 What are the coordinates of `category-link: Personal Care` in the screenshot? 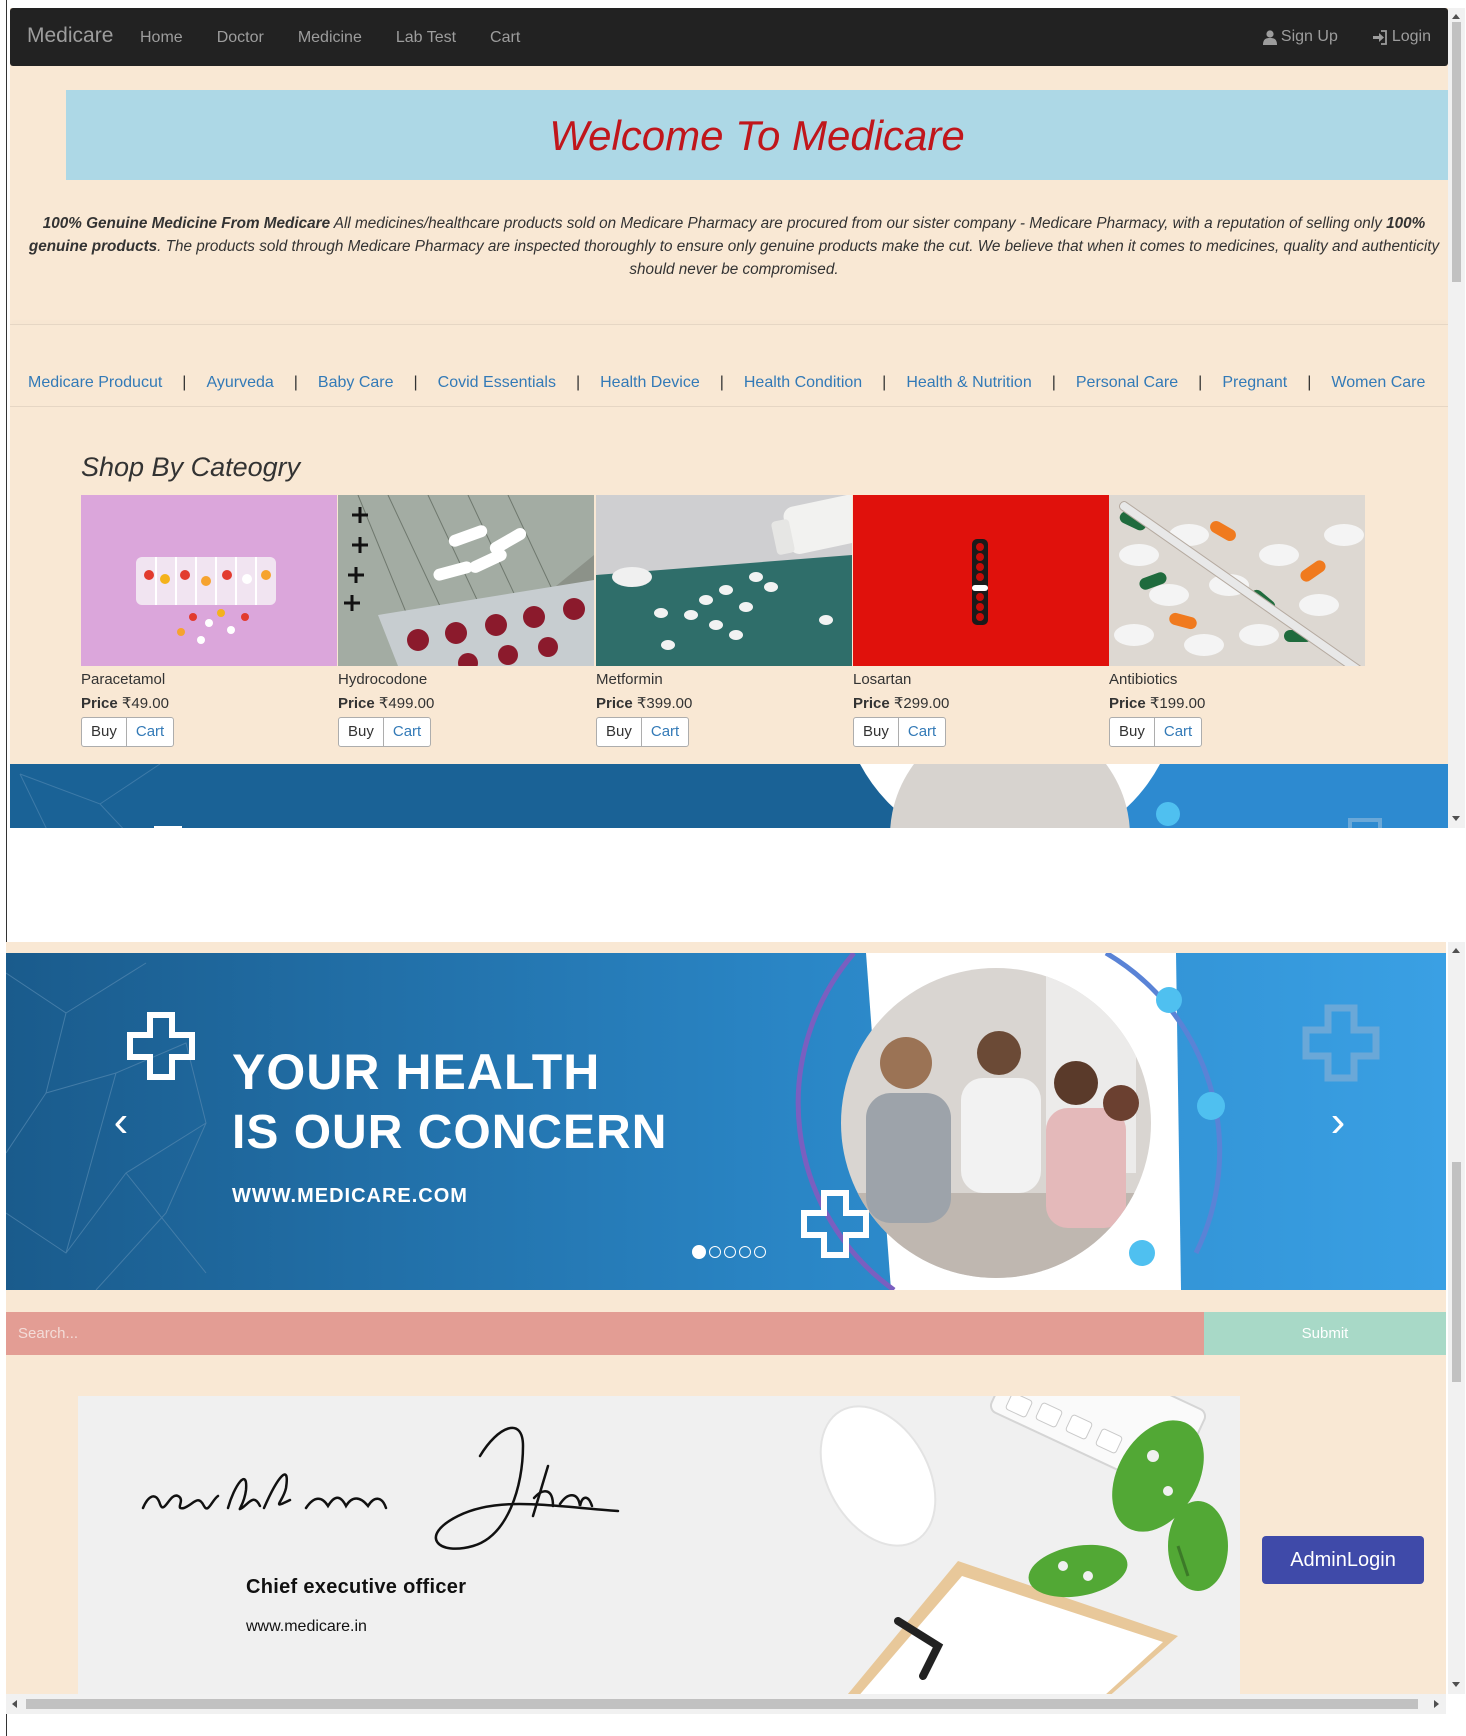 It's located at (1127, 383).